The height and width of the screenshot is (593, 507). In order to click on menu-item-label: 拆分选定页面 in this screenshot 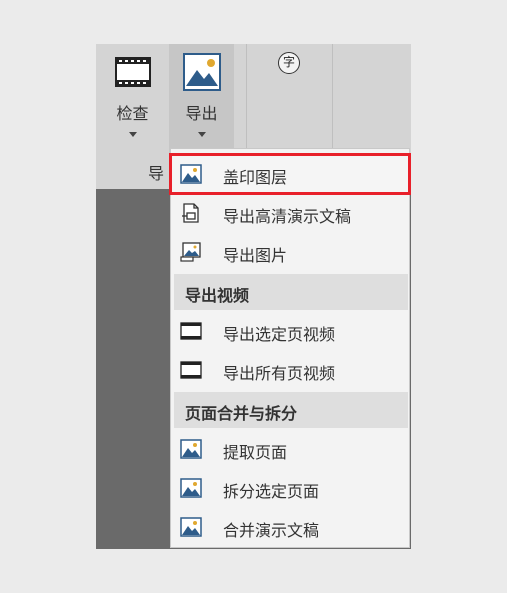, I will do `click(271, 491)`.